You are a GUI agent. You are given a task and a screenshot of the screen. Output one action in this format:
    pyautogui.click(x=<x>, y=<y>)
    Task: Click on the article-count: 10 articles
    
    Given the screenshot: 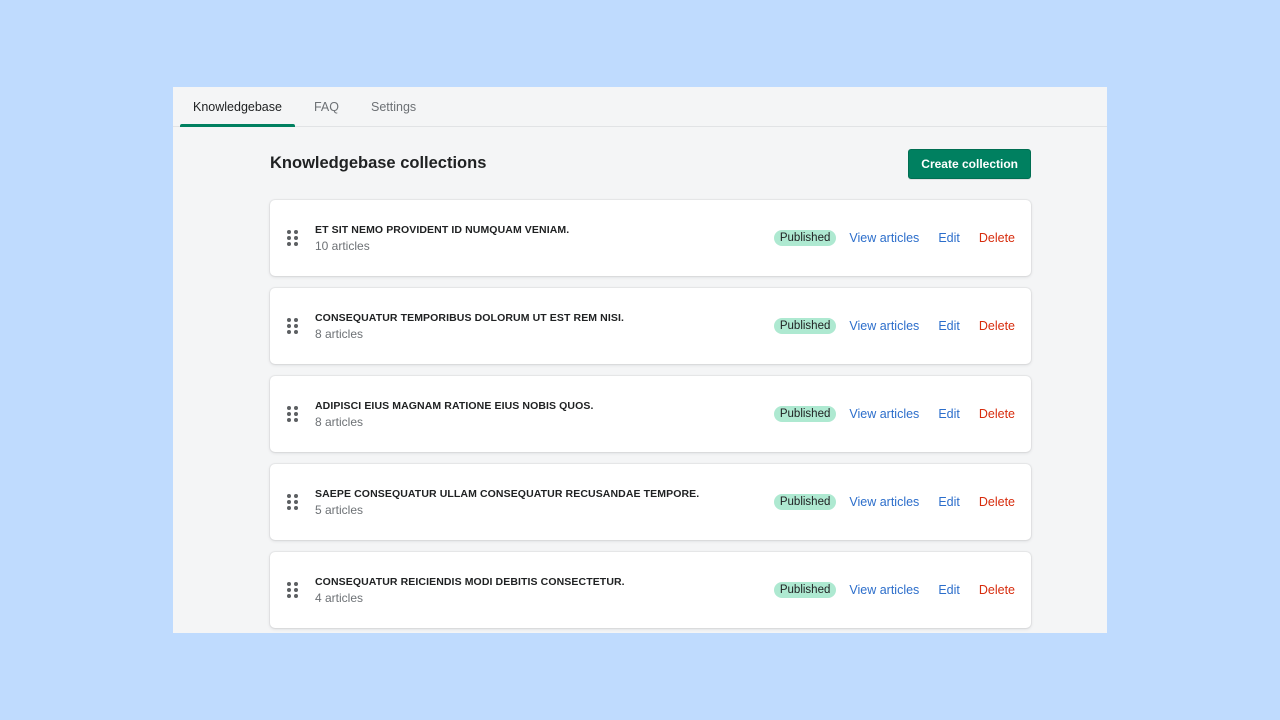 What is the action you would take?
    pyautogui.click(x=342, y=245)
    